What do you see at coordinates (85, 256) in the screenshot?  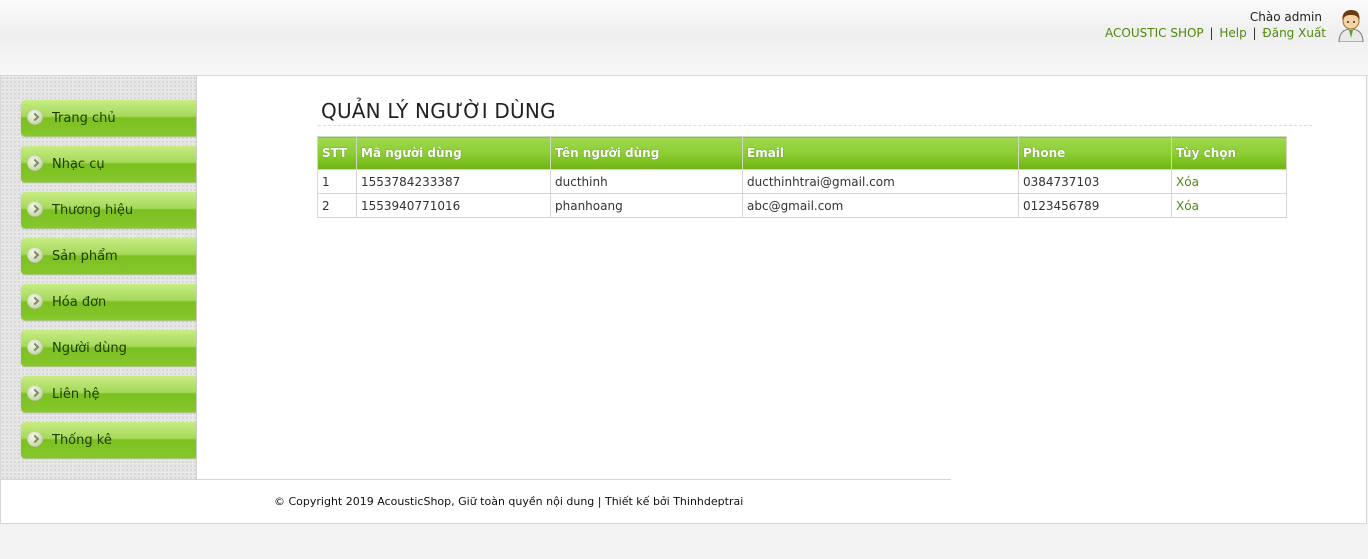 I see `sidebar-item-label: Sản phẩm` at bounding box center [85, 256].